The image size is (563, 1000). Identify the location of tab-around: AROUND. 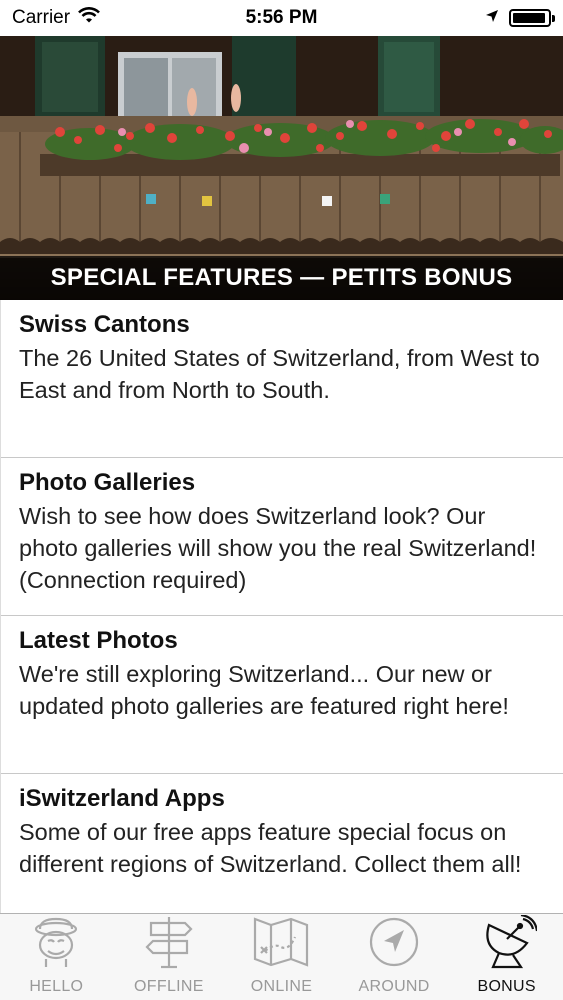
(394, 957).